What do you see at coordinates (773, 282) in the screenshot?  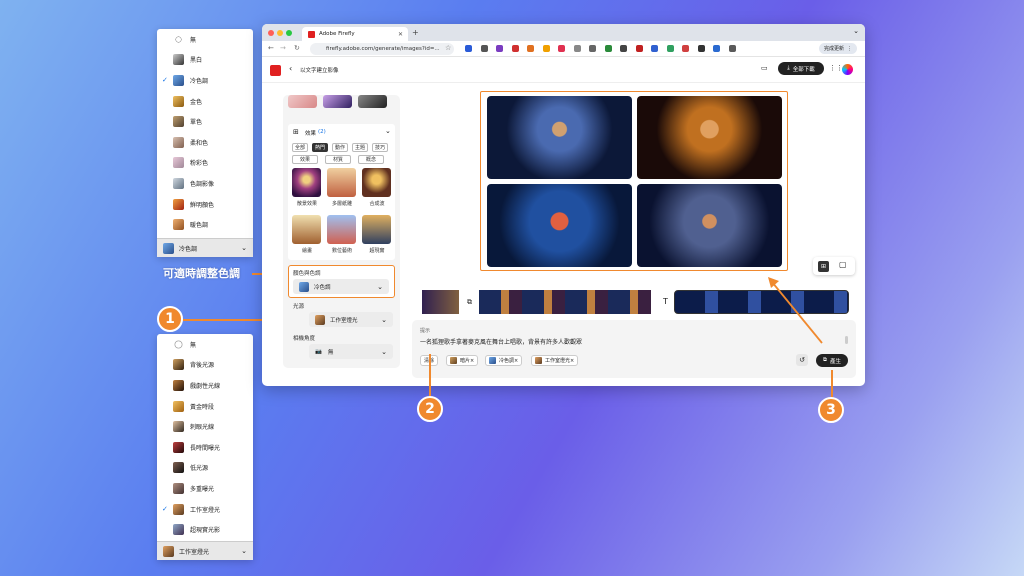 I see `arrow-head` at bounding box center [773, 282].